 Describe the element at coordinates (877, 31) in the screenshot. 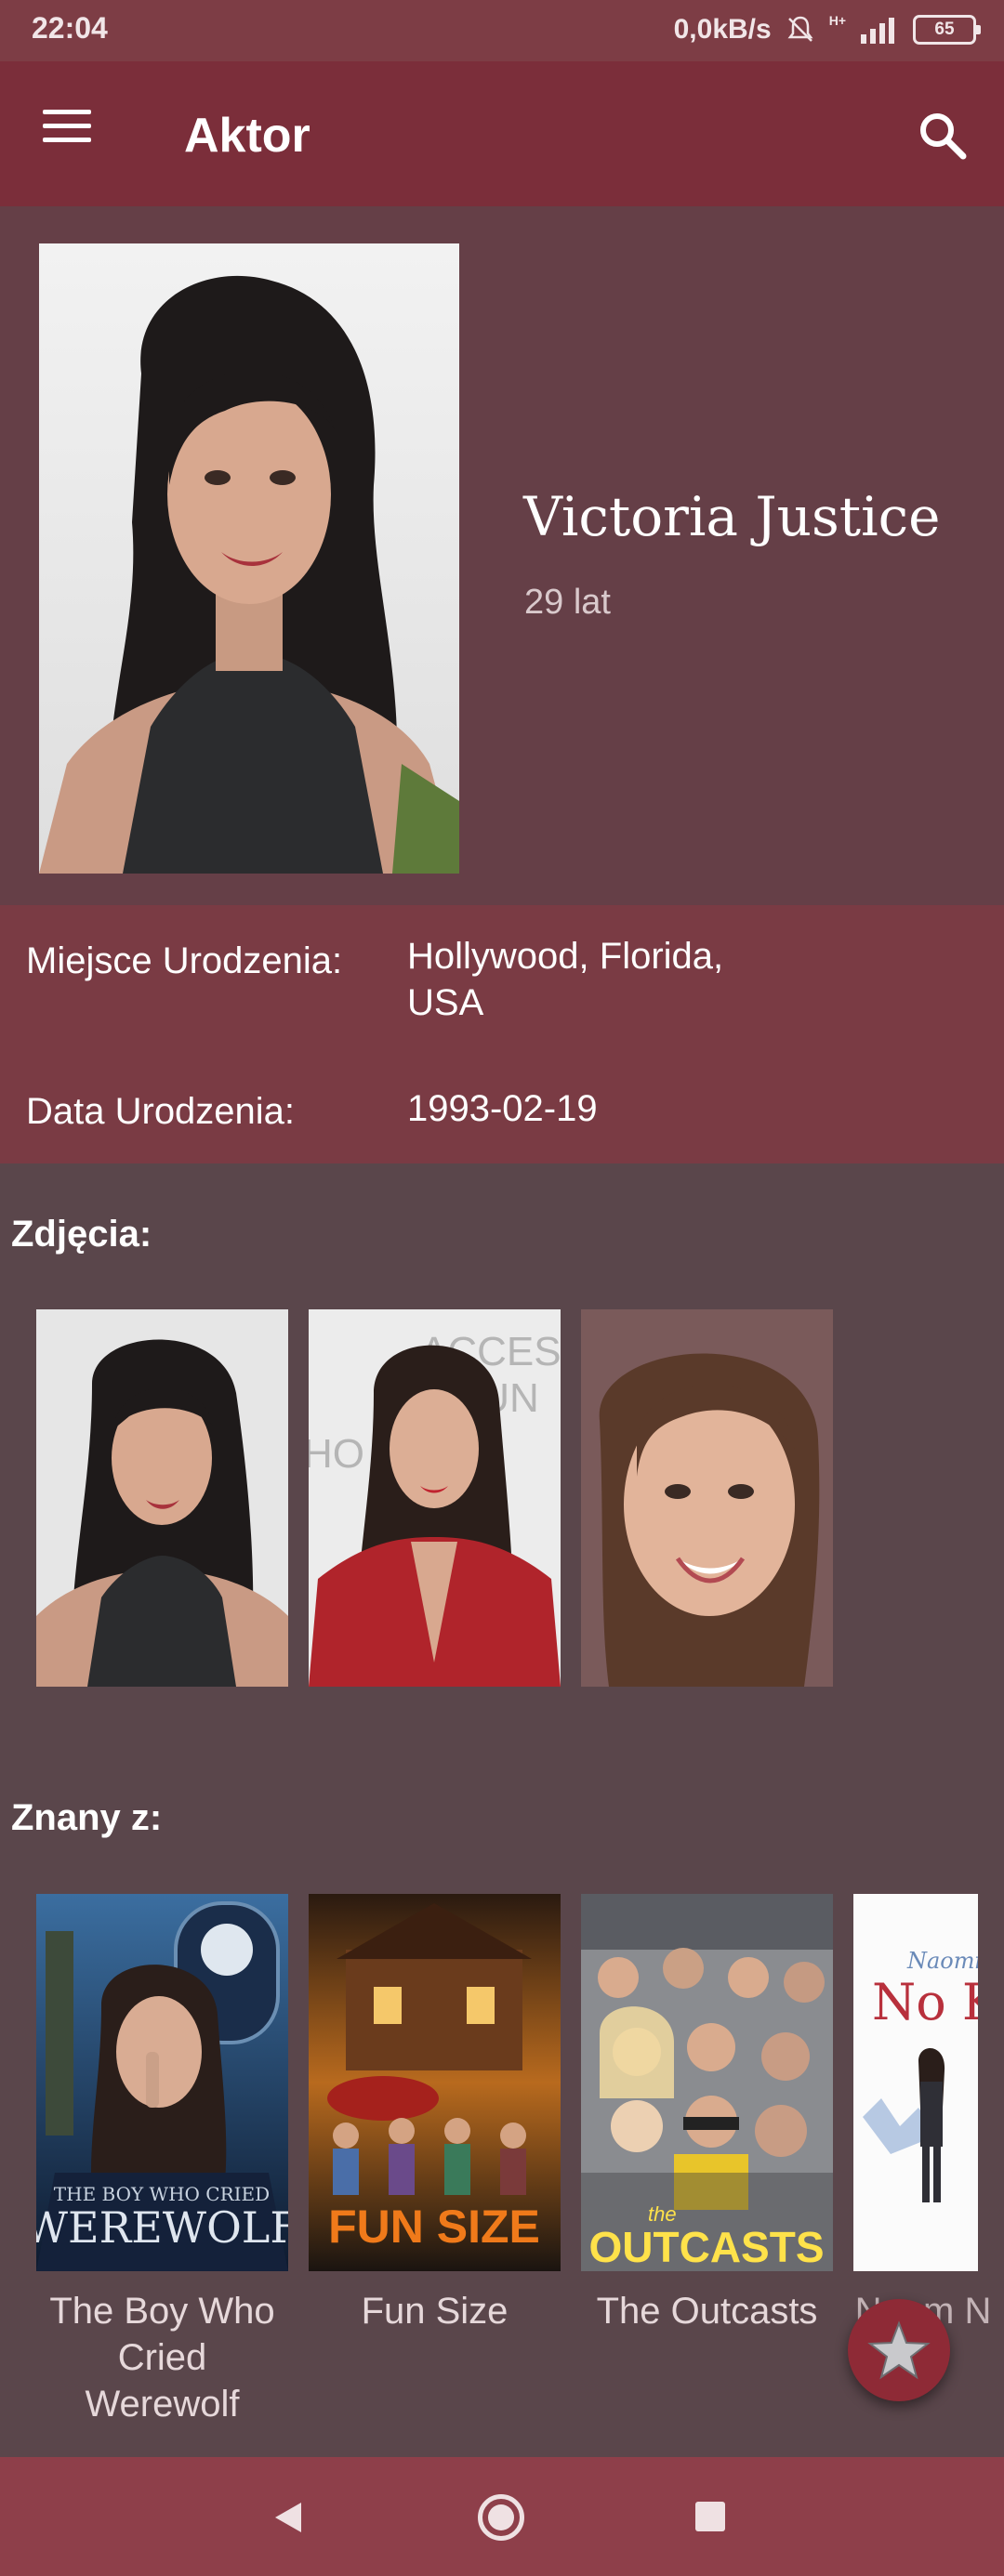

I see `signal-icon` at that location.